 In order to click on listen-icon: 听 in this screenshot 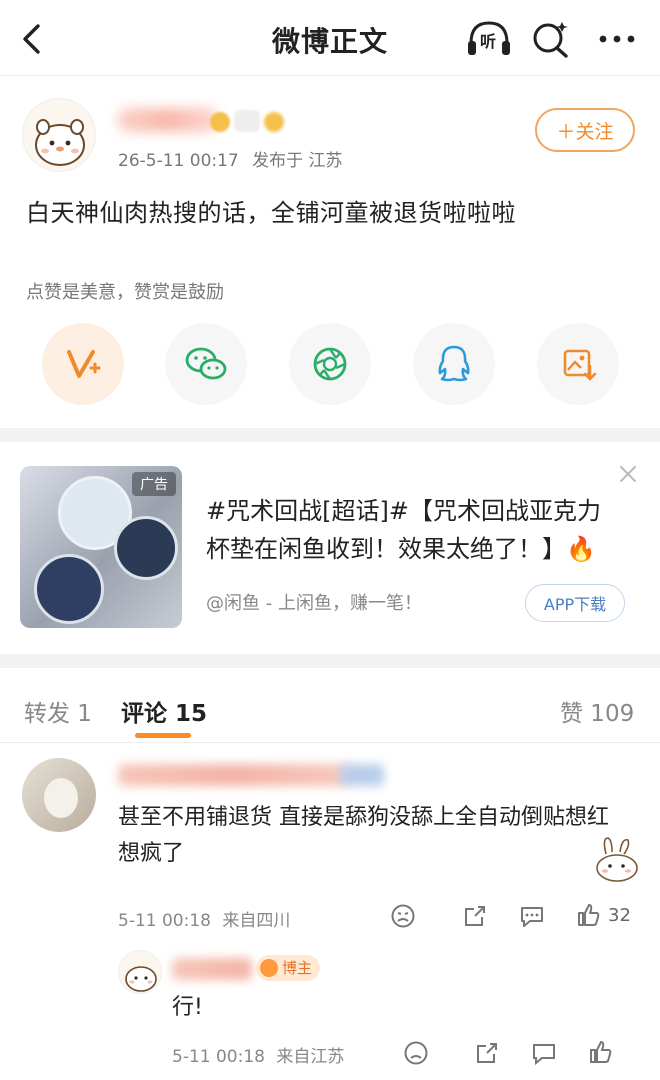, I will do `click(489, 39)`.